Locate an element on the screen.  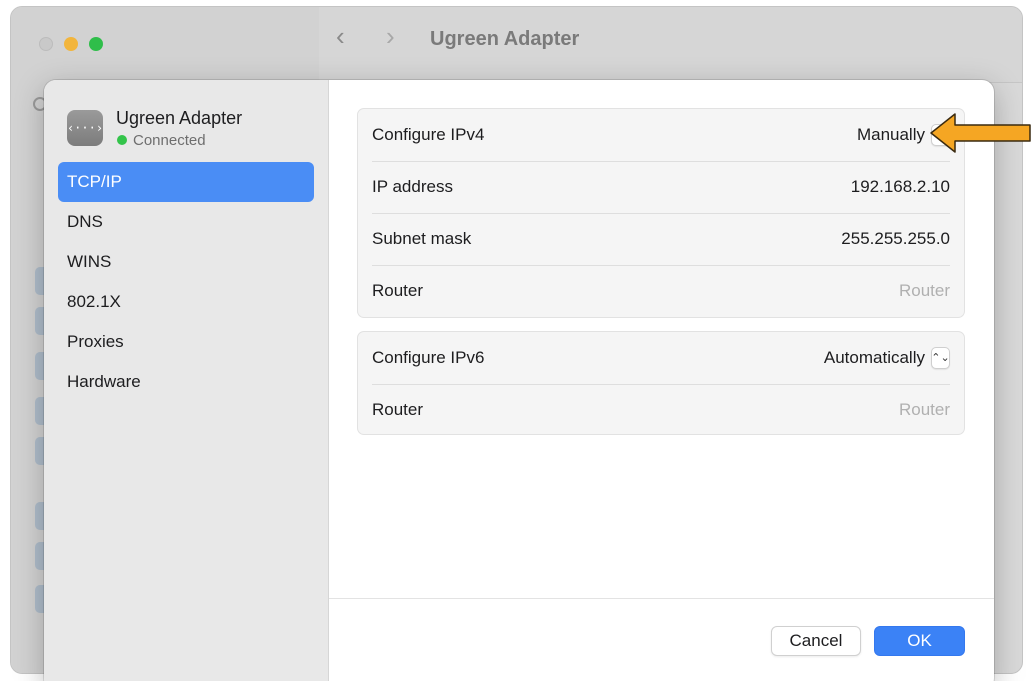
subnet-mask-row: Subnet mask 255.255.255.0 is located at coordinates (661, 239).